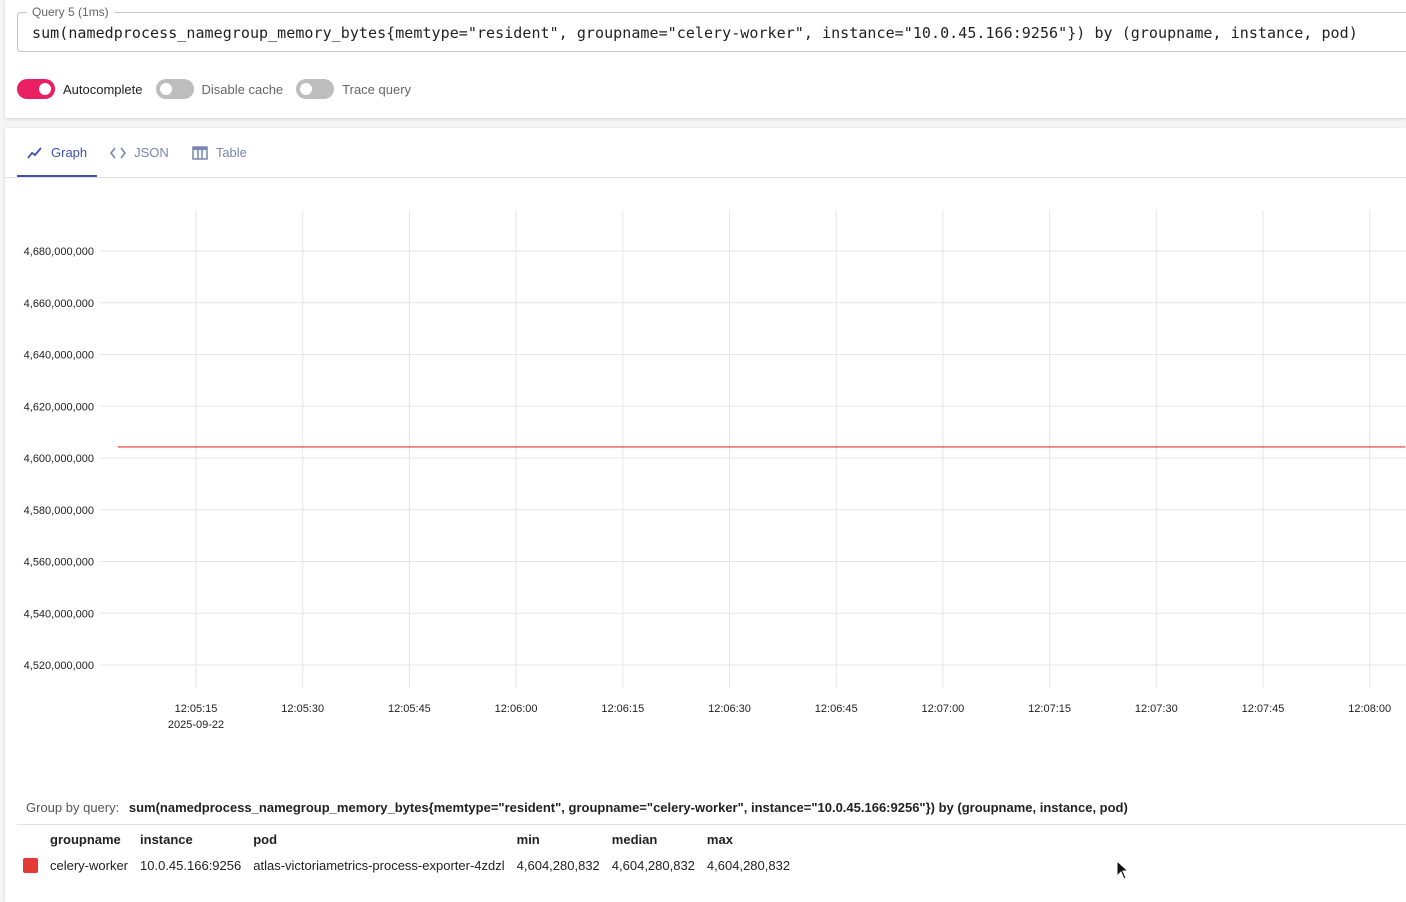 The width and height of the screenshot is (1406, 902). I want to click on x-tick-label: 12:06:45, so click(836, 709).